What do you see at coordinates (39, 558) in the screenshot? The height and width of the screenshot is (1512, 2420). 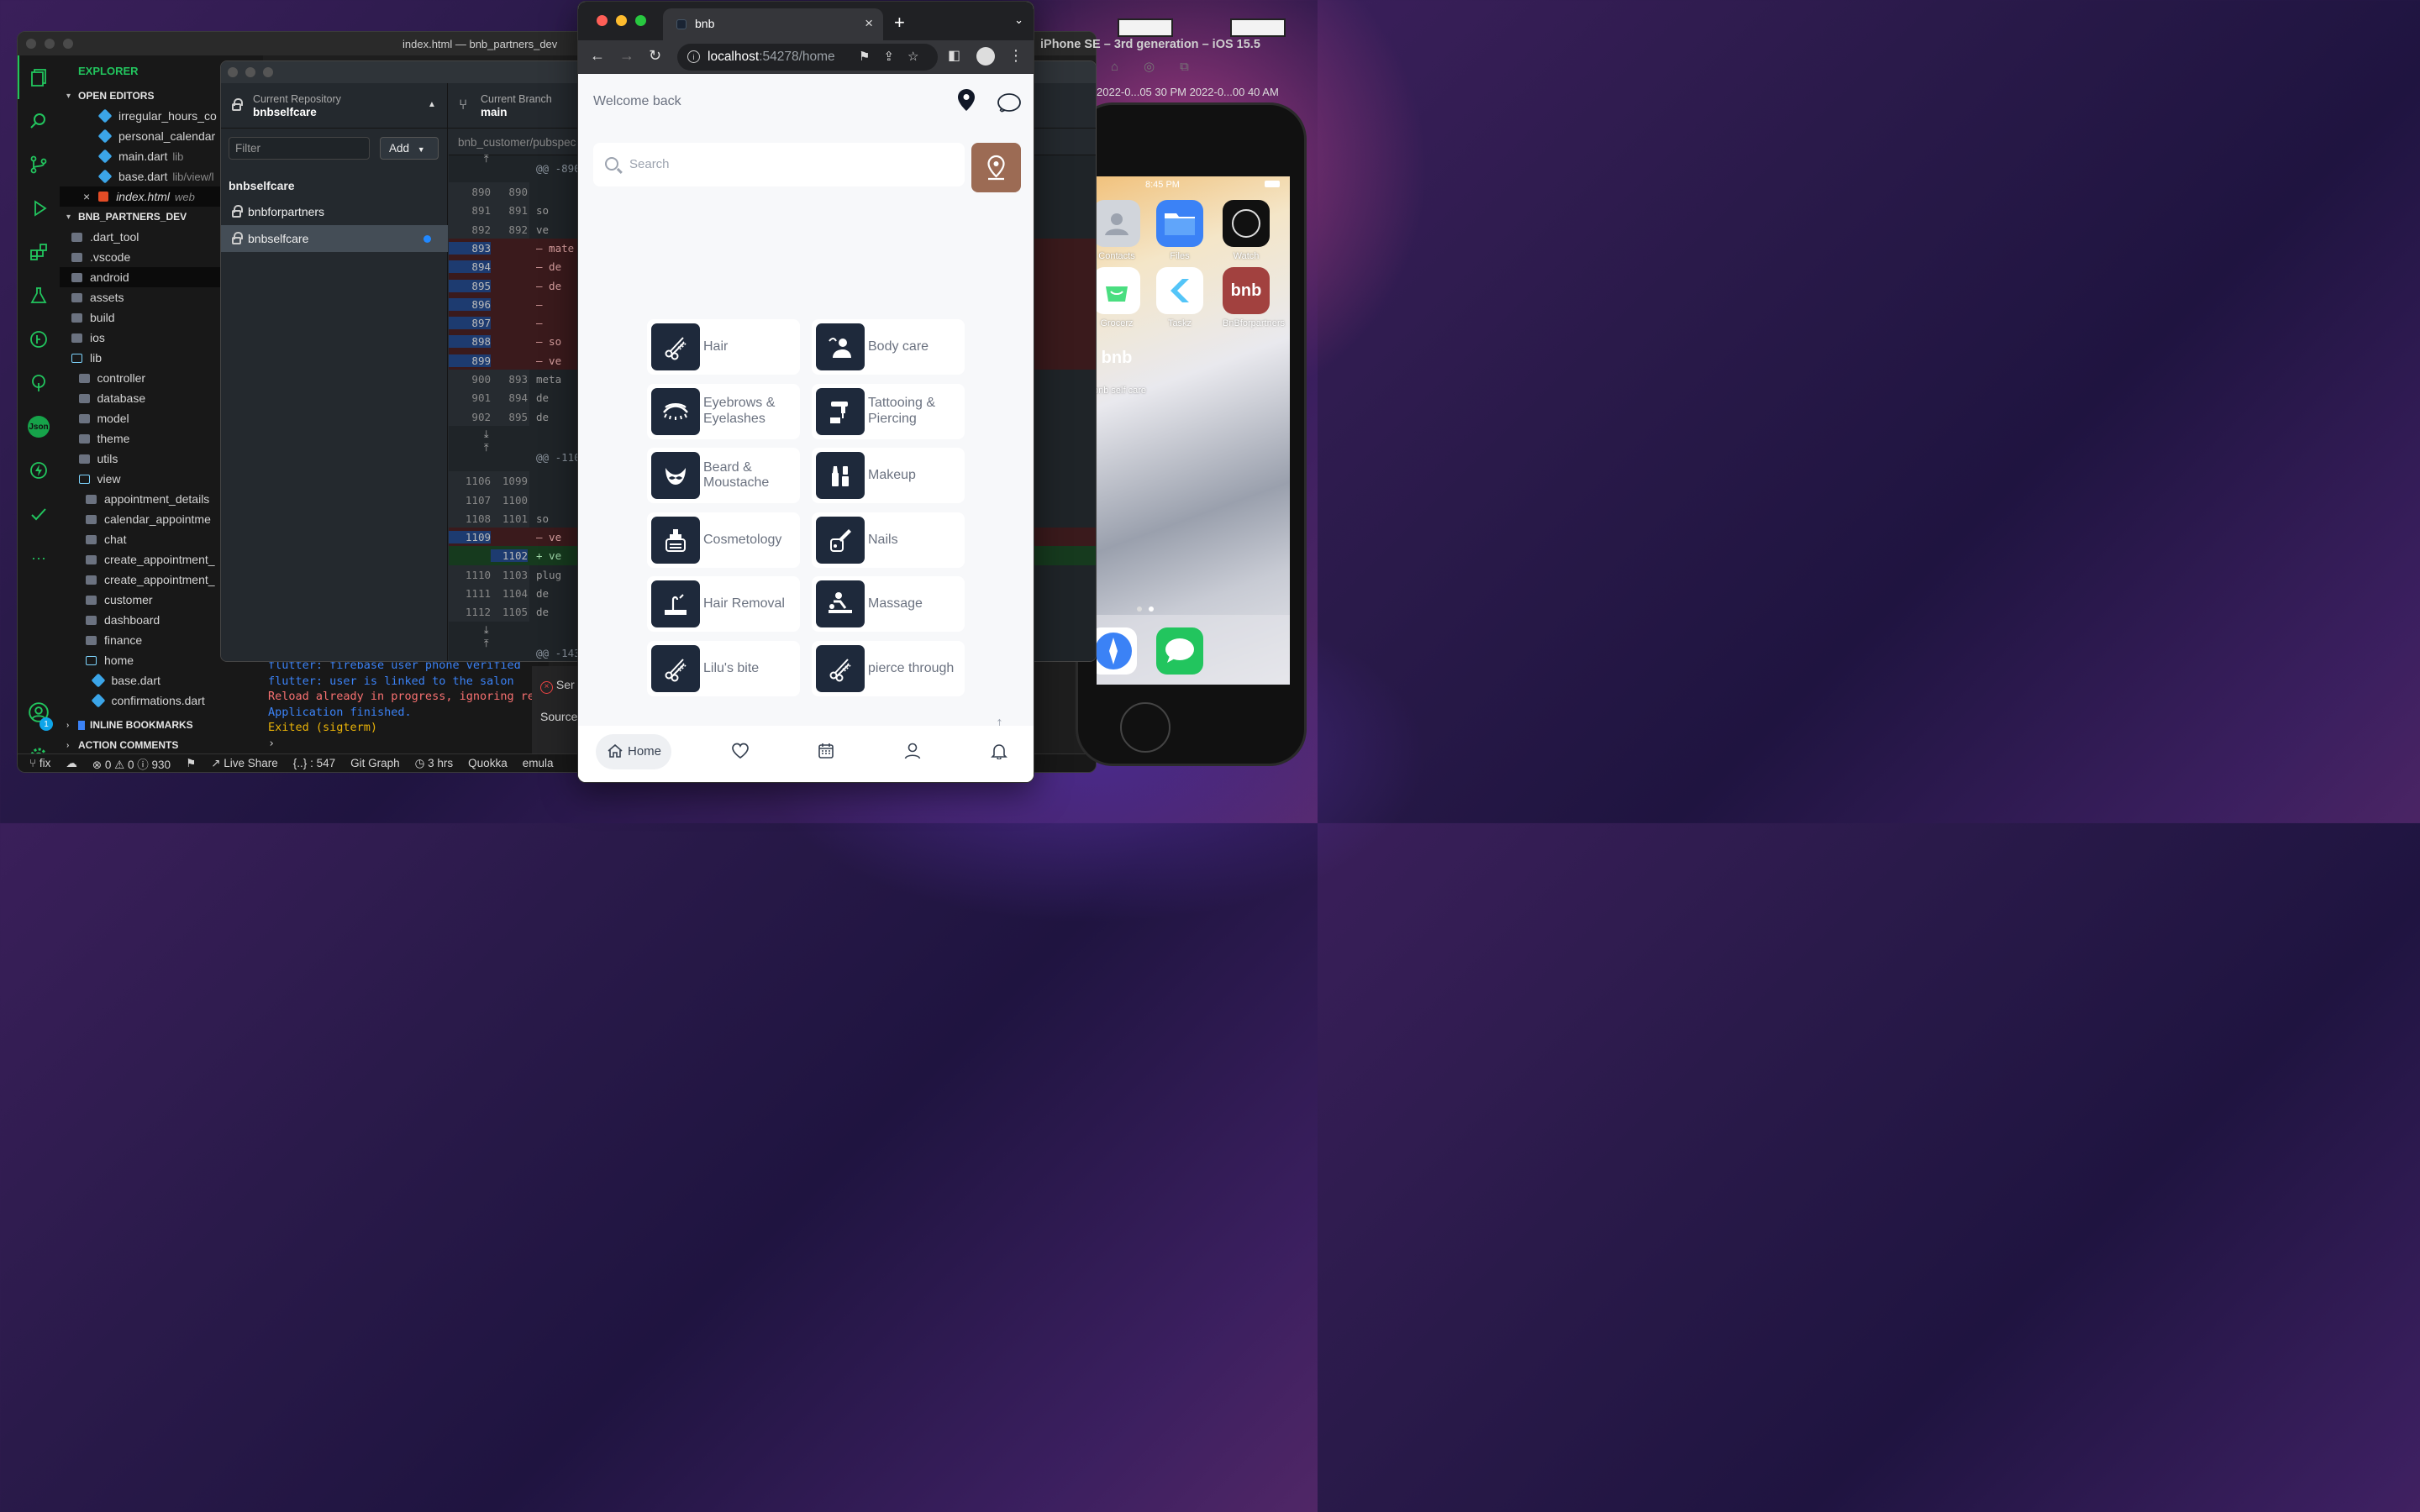 I see `more-icon: ···` at bounding box center [39, 558].